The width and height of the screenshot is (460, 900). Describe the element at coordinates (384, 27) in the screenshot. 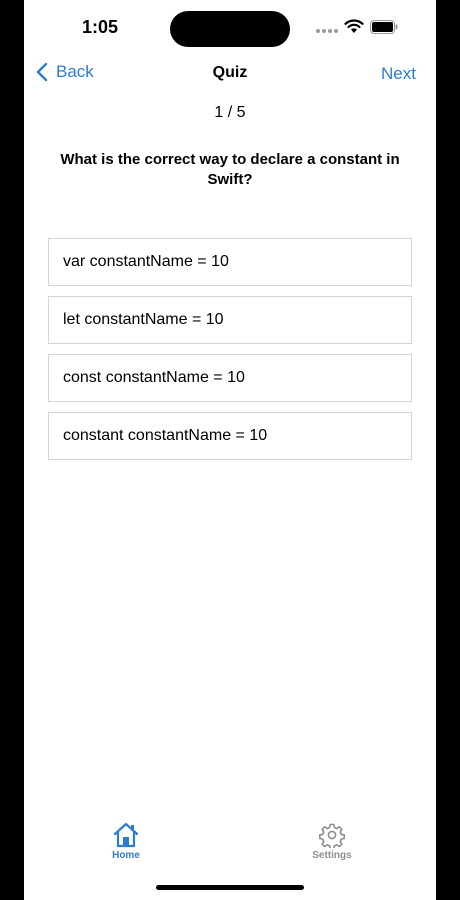

I see `battery-icon` at that location.